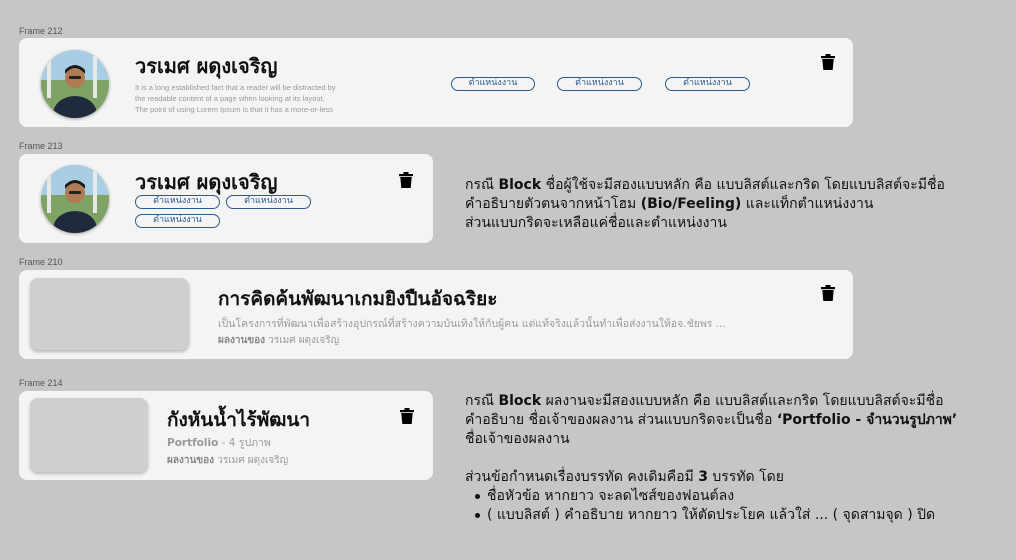  What do you see at coordinates (41, 31) in the screenshot?
I see `frame-label-212: Frame 212` at bounding box center [41, 31].